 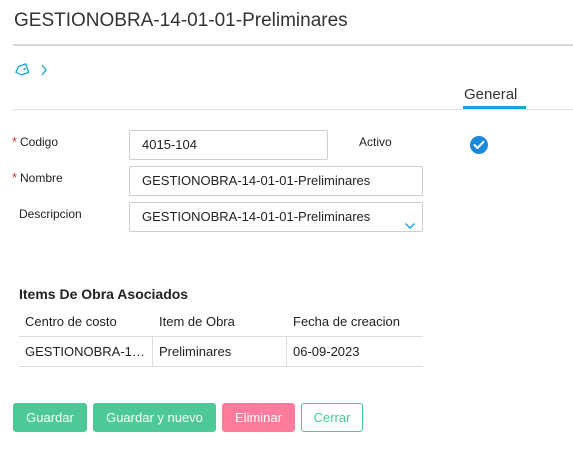 I want to click on save-button: Guardar, so click(x=50, y=417).